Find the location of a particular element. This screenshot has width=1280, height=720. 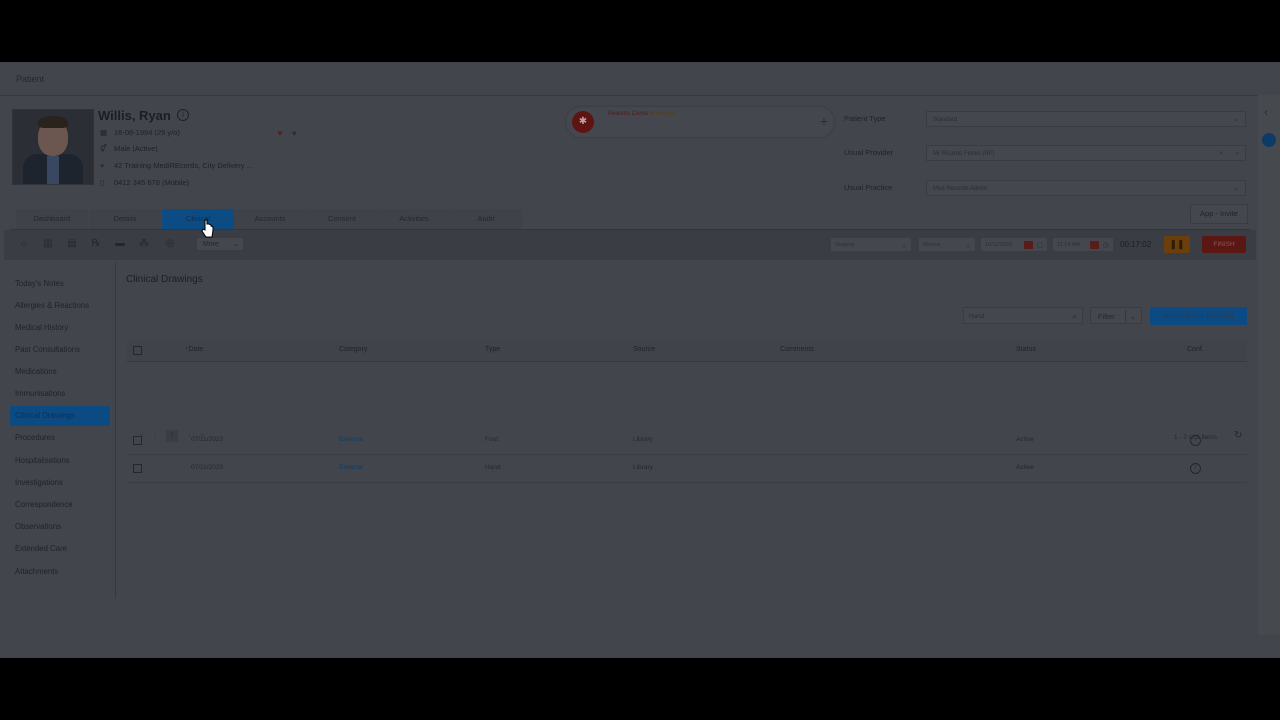

tab-clinical: Clinical is located at coordinates (198, 219).